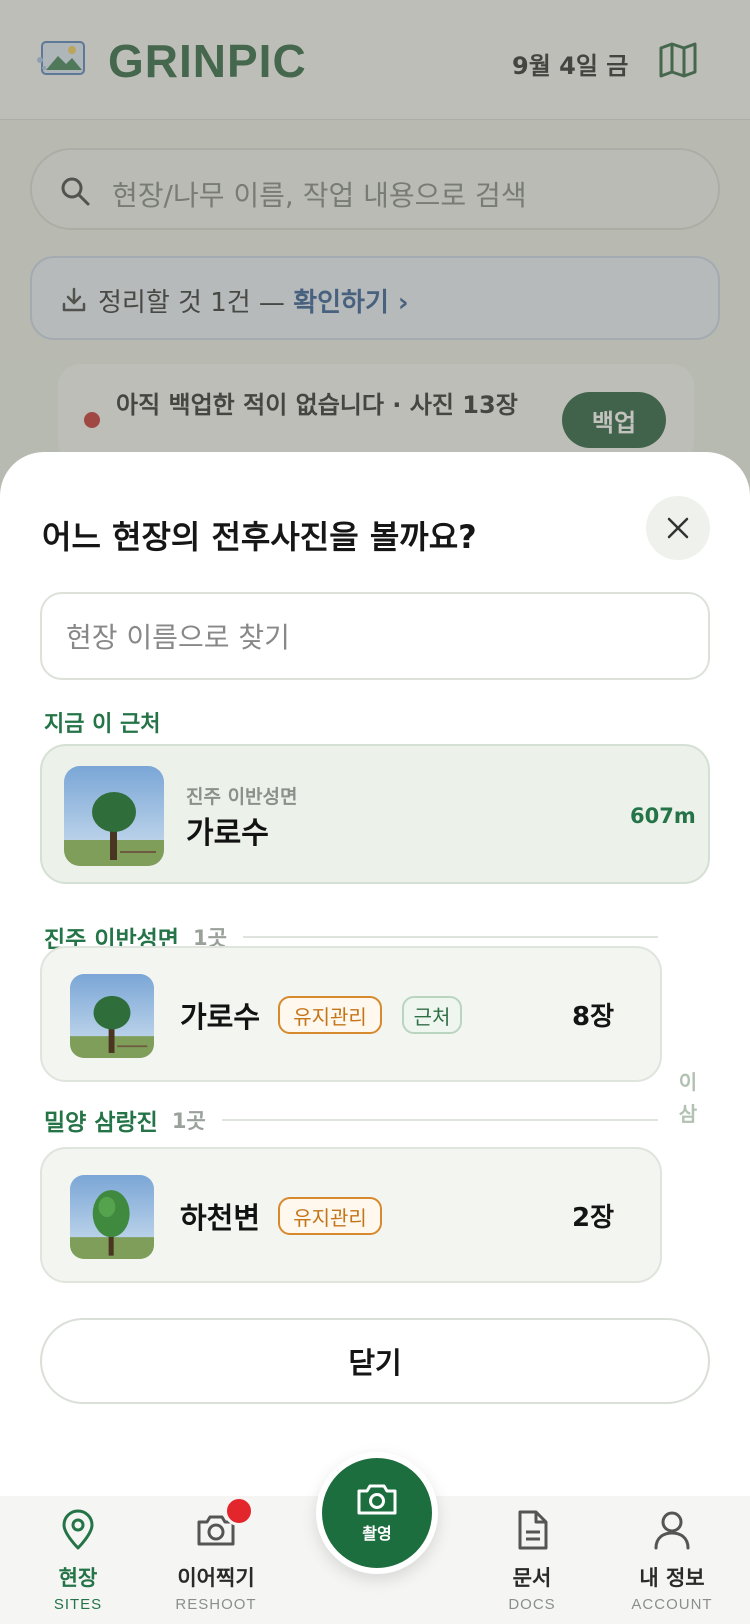 The height and width of the screenshot is (1624, 750). What do you see at coordinates (239, 1511) in the screenshot?
I see `notification-badge` at bounding box center [239, 1511].